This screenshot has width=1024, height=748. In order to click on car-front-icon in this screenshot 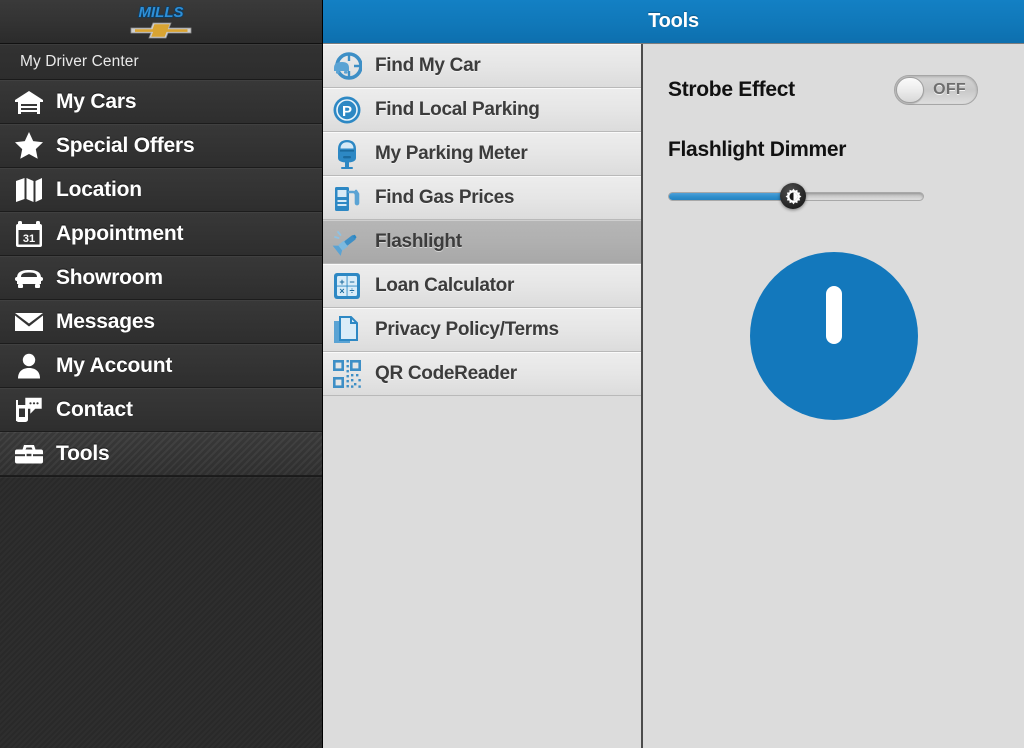, I will do `click(29, 278)`.